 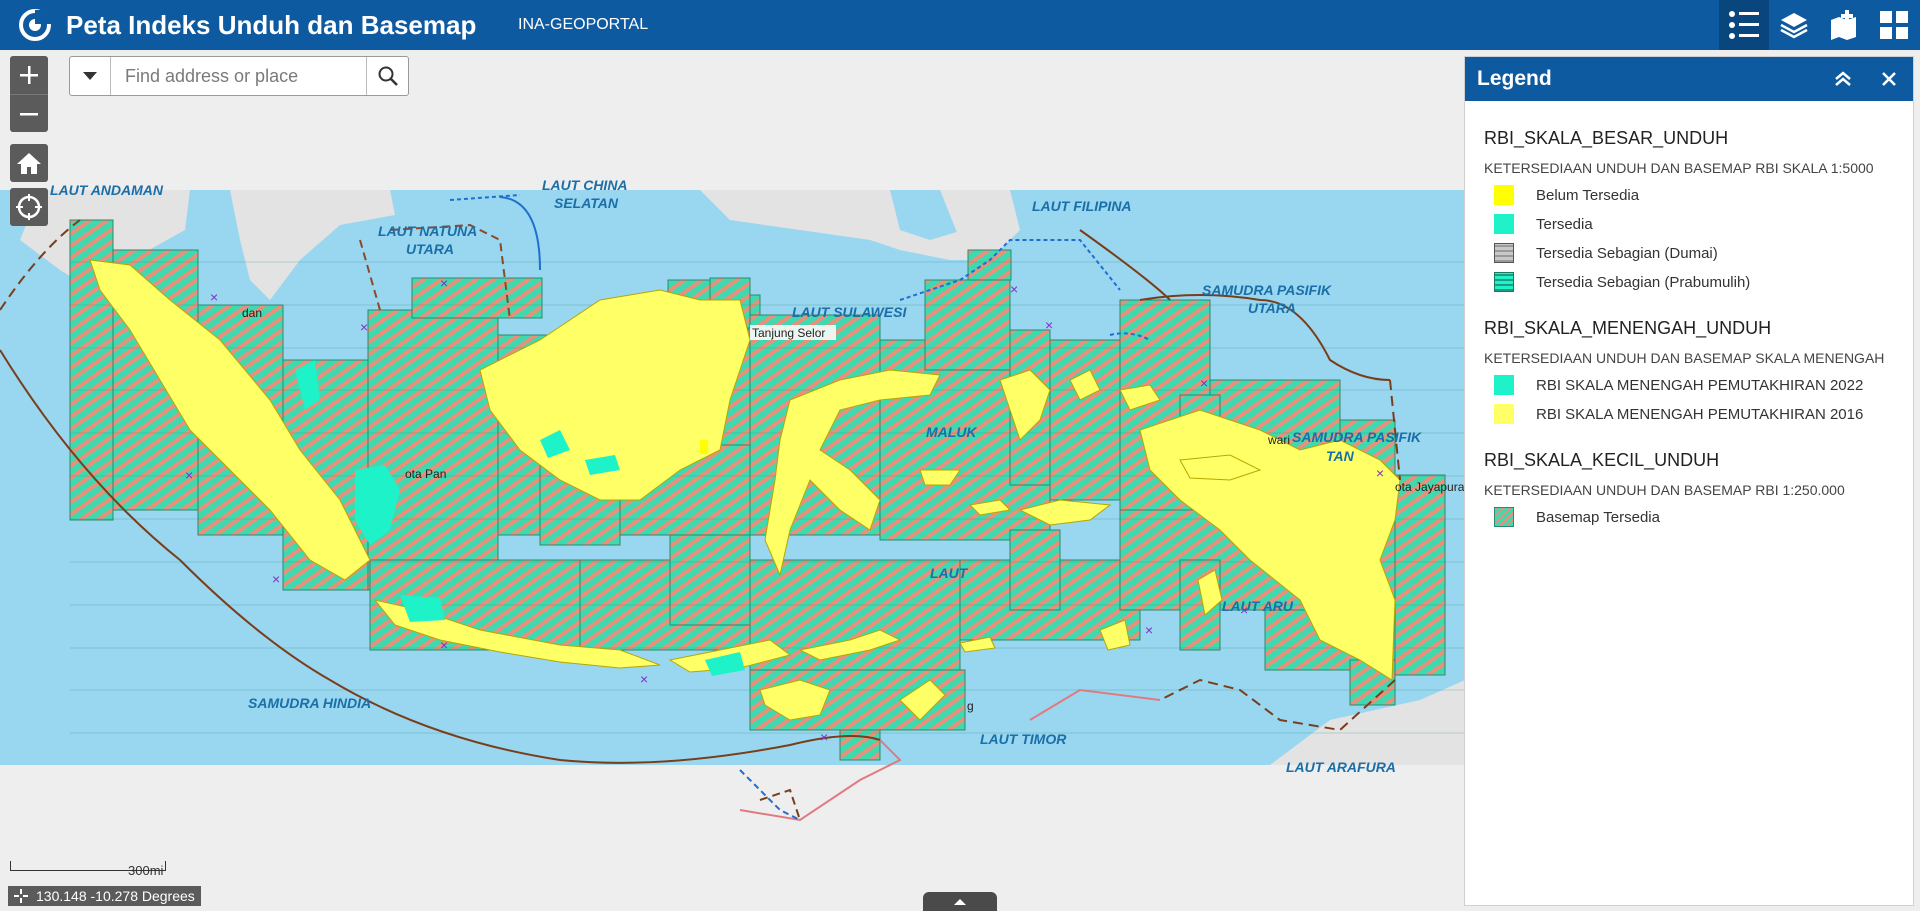 I want to click on swatch-tersedia, so click(x=1504, y=224).